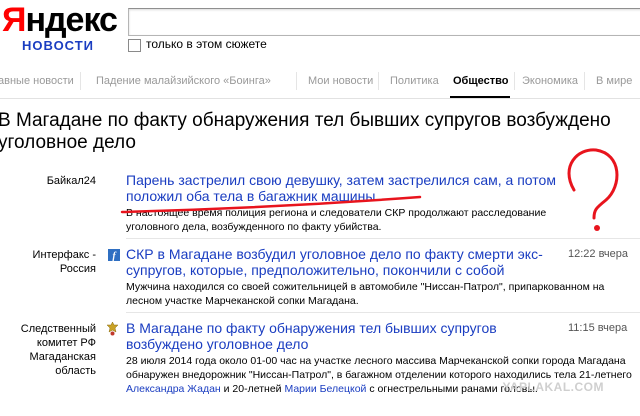 The width and height of the screenshot is (640, 416). What do you see at coordinates (553, 387) in the screenshot?
I see `watermark: YAPLAKAL.COM` at bounding box center [553, 387].